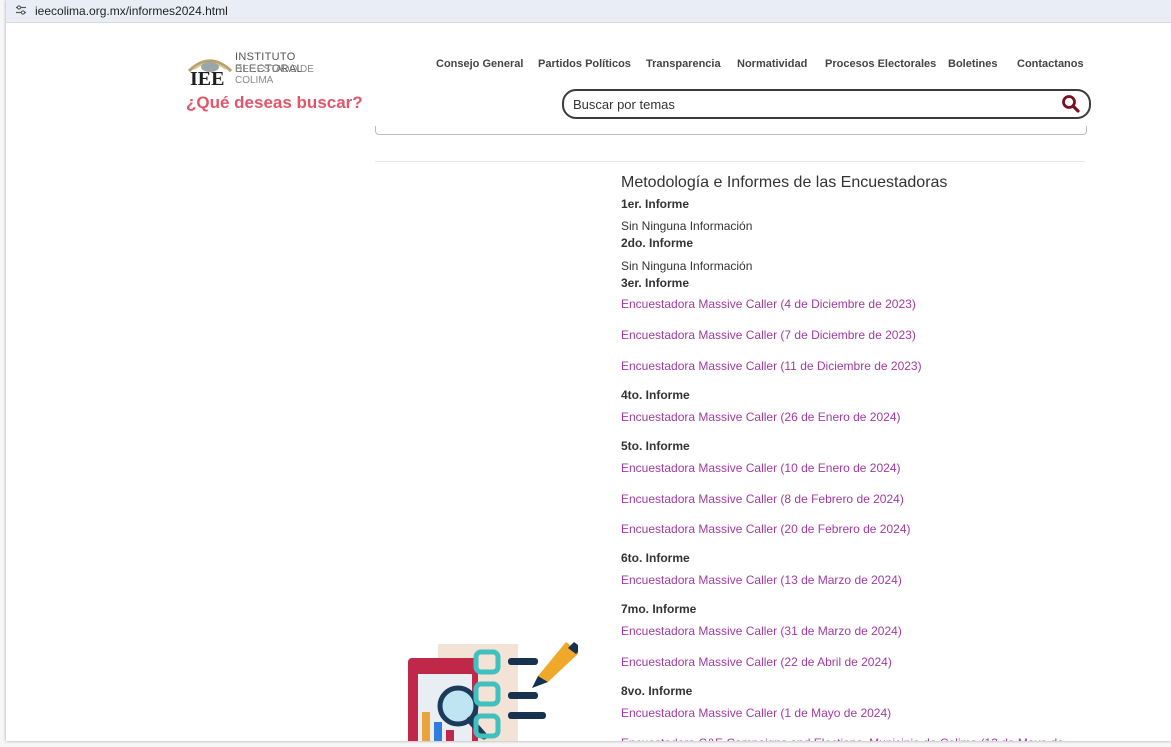 This screenshot has width=1171, height=747. Describe the element at coordinates (683, 64) in the screenshot. I see `nav-transparencia: Transparencia` at that location.